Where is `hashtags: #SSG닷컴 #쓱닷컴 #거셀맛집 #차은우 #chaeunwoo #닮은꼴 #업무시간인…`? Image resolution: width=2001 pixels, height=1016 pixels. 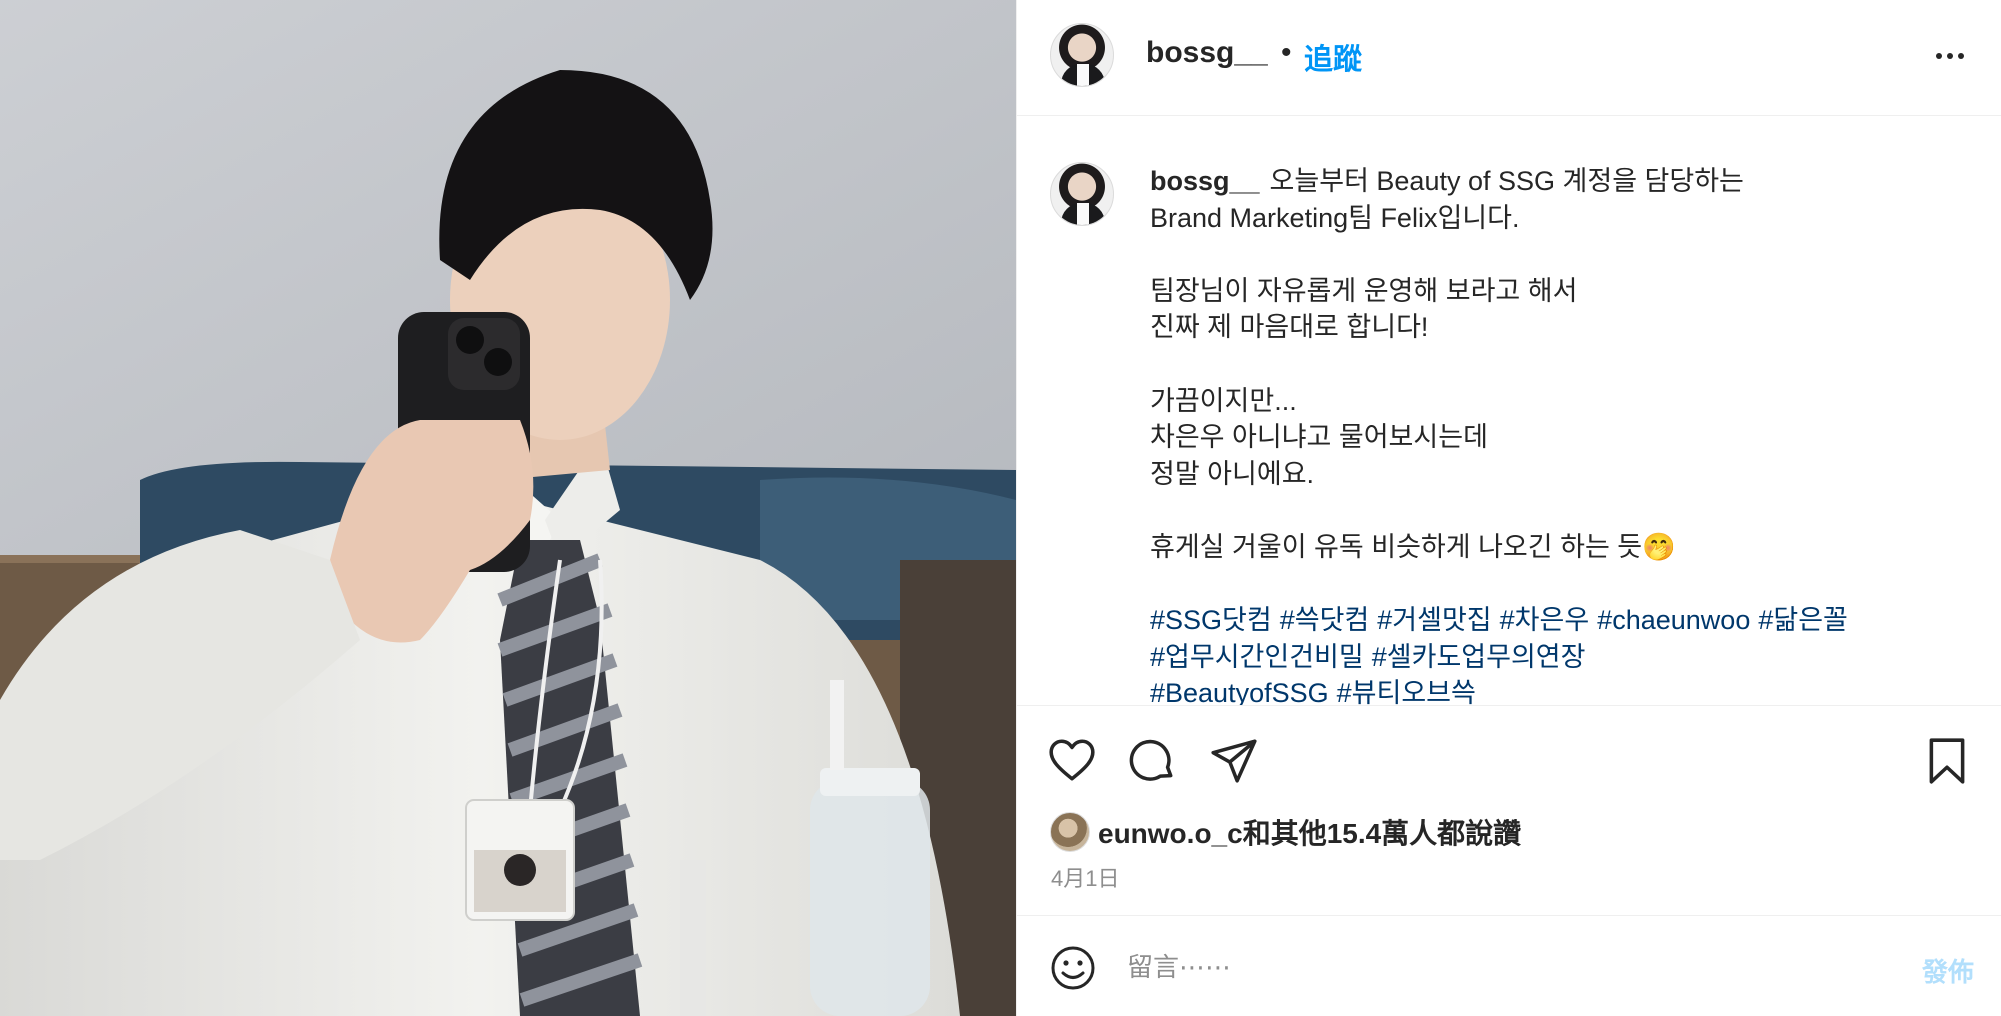
hashtags: #SSG닷컴 #쓱닷컴 #거셀맛집 #차은우 #chaeunwoo #닮은꼴 #업무시간인… is located at coordinates (1550, 653).